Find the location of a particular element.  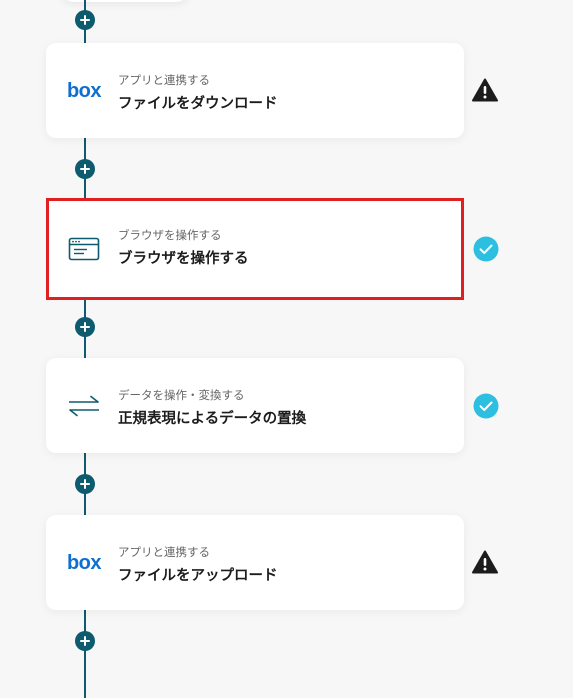

step-card-operate-browser: ブラウザを操作する ブラウザを操作する is located at coordinates (255, 249).